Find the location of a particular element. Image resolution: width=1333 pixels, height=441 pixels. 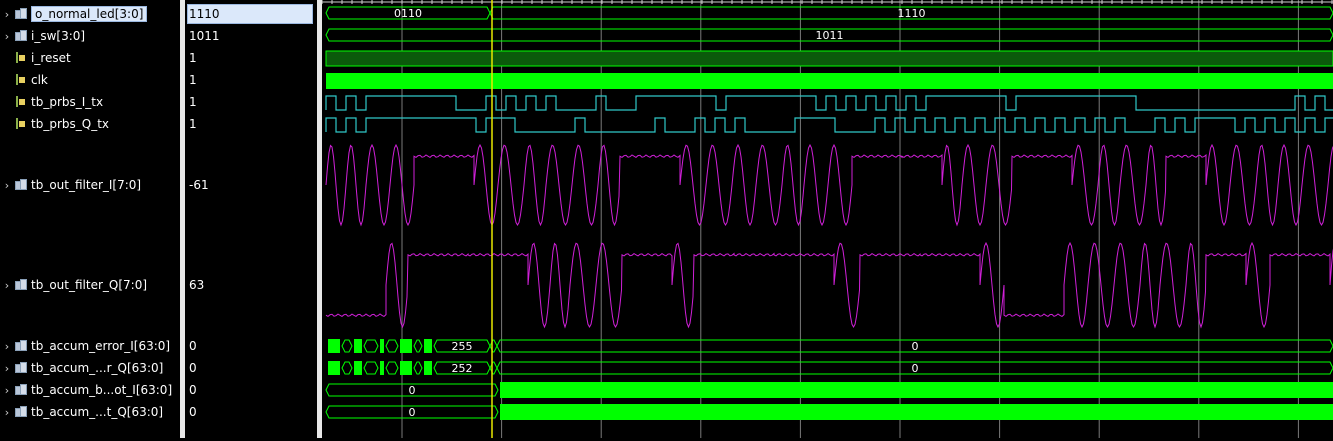

signal-row: clk is located at coordinates (24, 80).